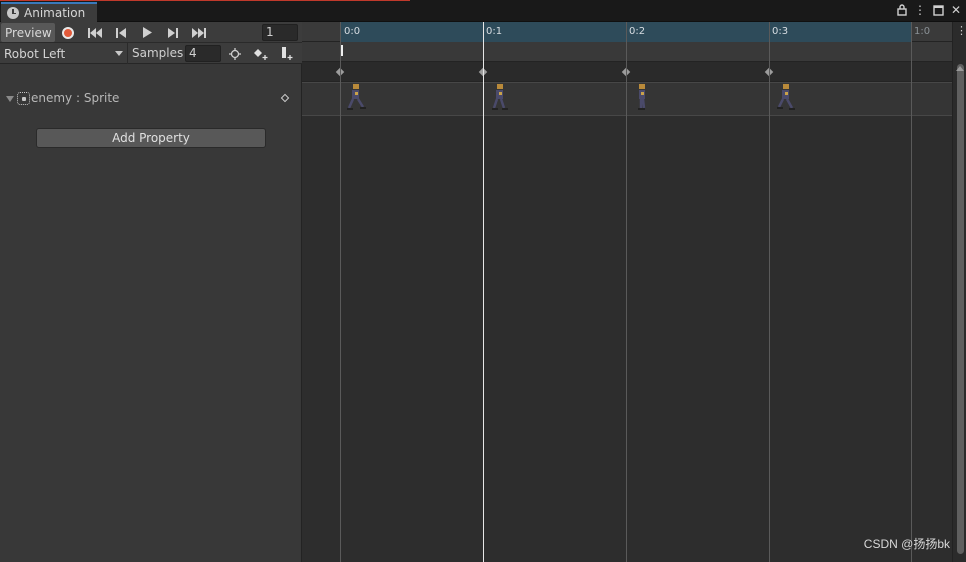 The image size is (966, 562). I want to click on vertical-scrollbar: ⋮, so click(959, 292).